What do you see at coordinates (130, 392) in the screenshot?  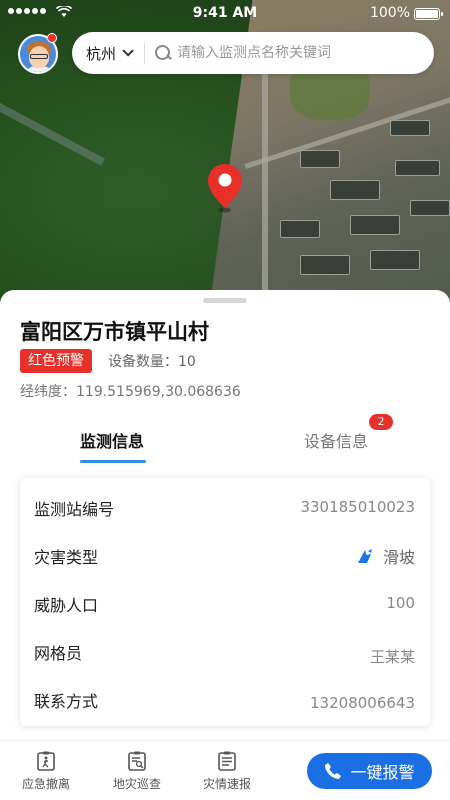 I see `coordinates: 经纬度：119.515969,30.068636` at bounding box center [130, 392].